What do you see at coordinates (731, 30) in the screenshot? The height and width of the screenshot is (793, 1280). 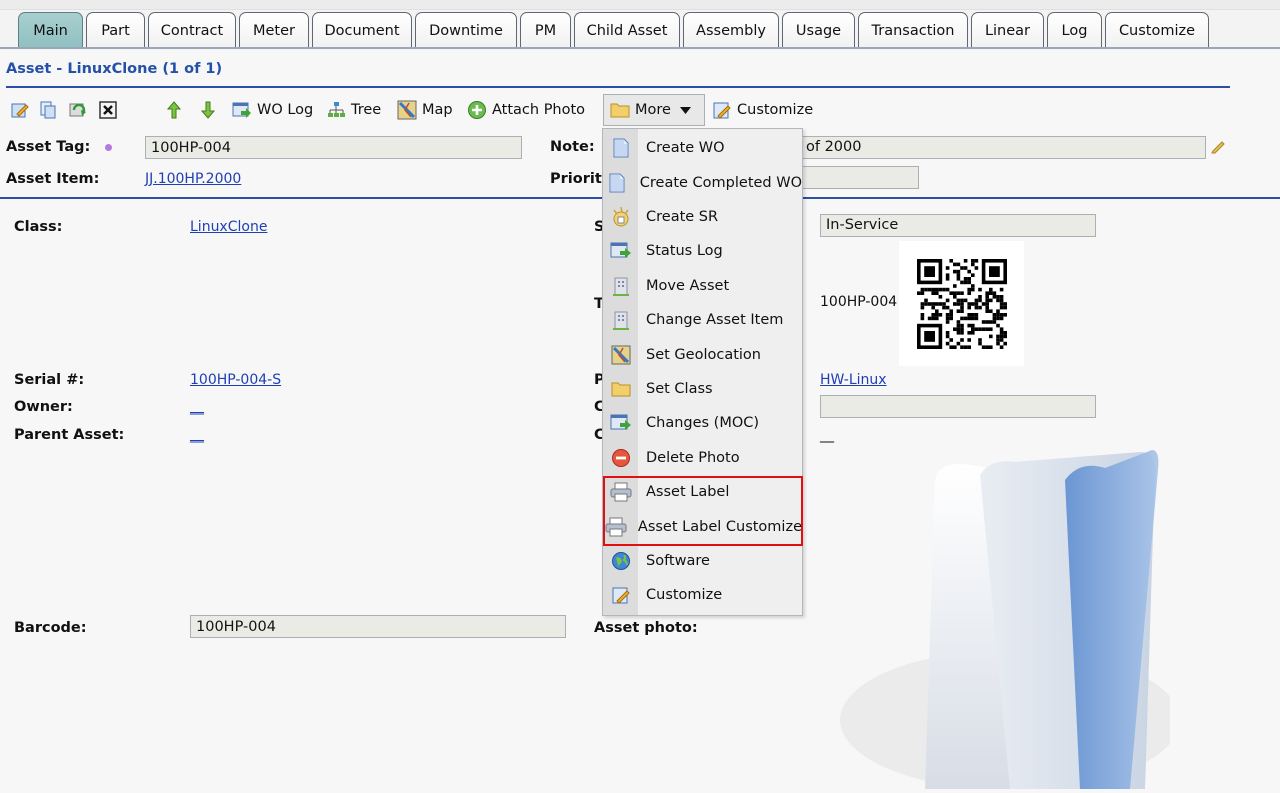 I see `tab-assembly: Assembly` at bounding box center [731, 30].